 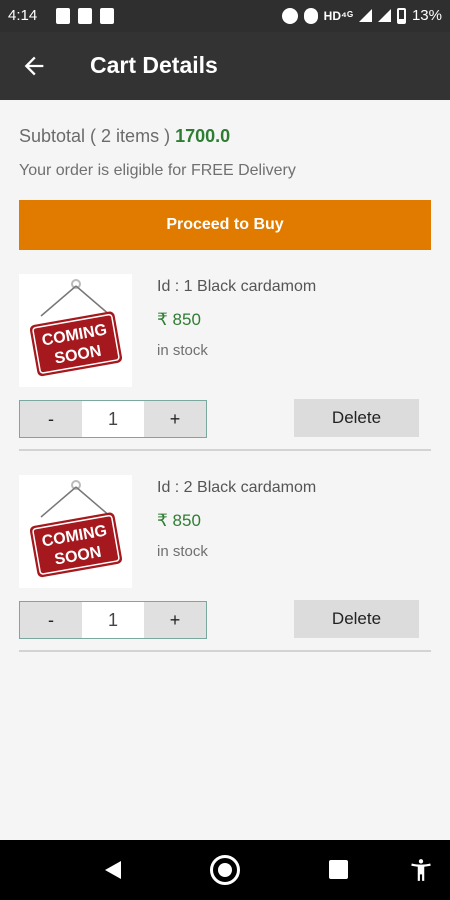 I want to click on signal-icon, so click(x=365, y=15).